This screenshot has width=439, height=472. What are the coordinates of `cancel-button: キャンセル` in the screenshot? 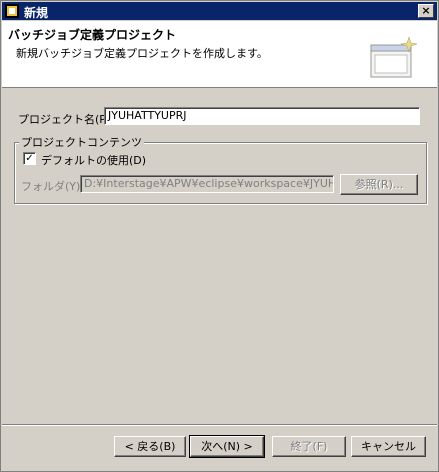 It's located at (388, 446).